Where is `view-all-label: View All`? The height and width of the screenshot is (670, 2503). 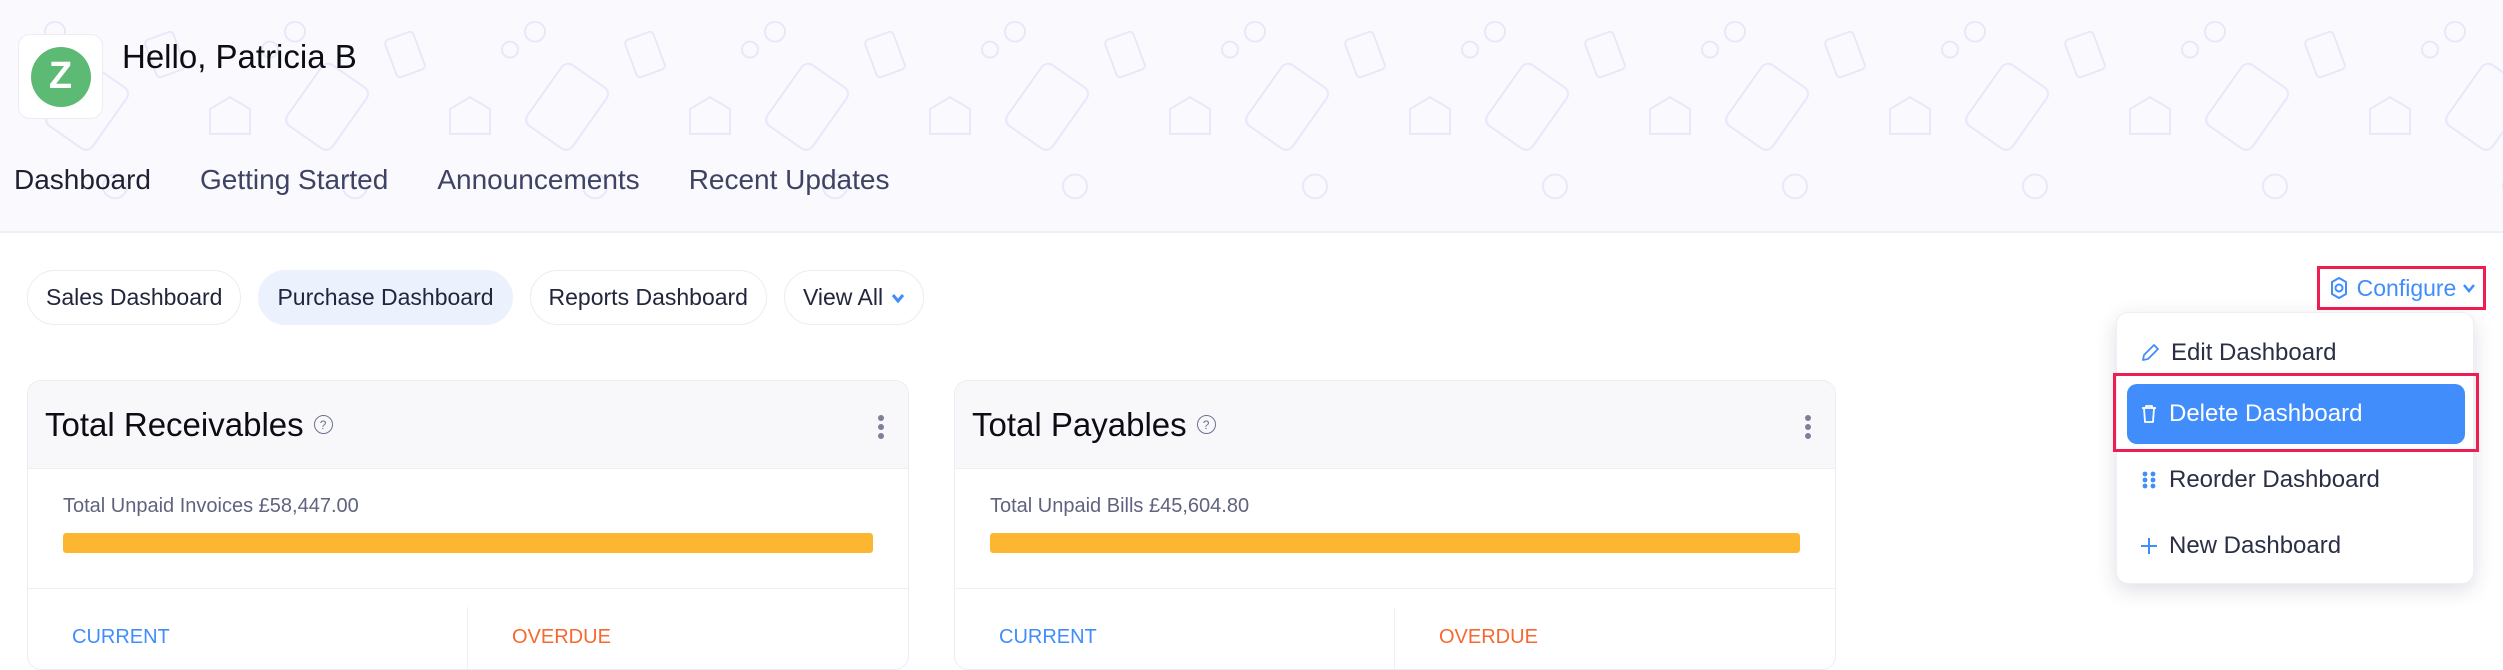 view-all-label: View All is located at coordinates (843, 297).